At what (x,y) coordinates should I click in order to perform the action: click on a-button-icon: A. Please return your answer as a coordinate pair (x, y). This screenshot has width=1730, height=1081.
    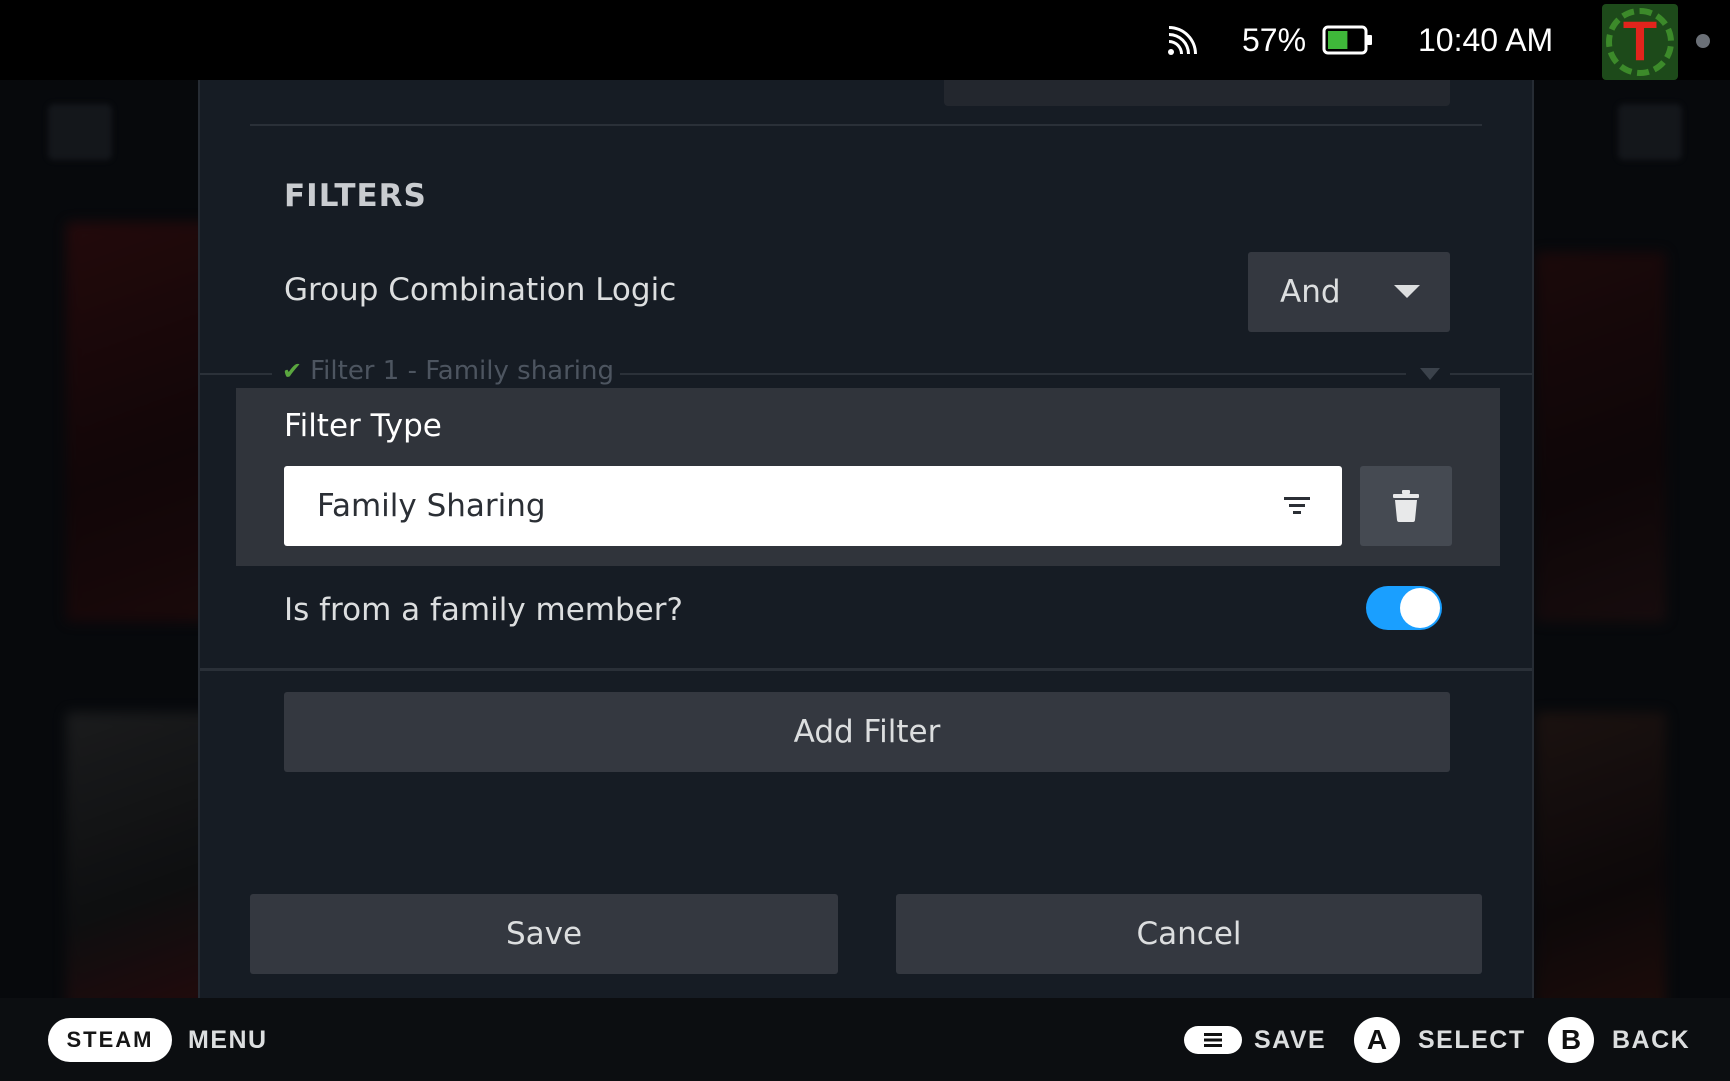
    Looking at the image, I should click on (1377, 1040).